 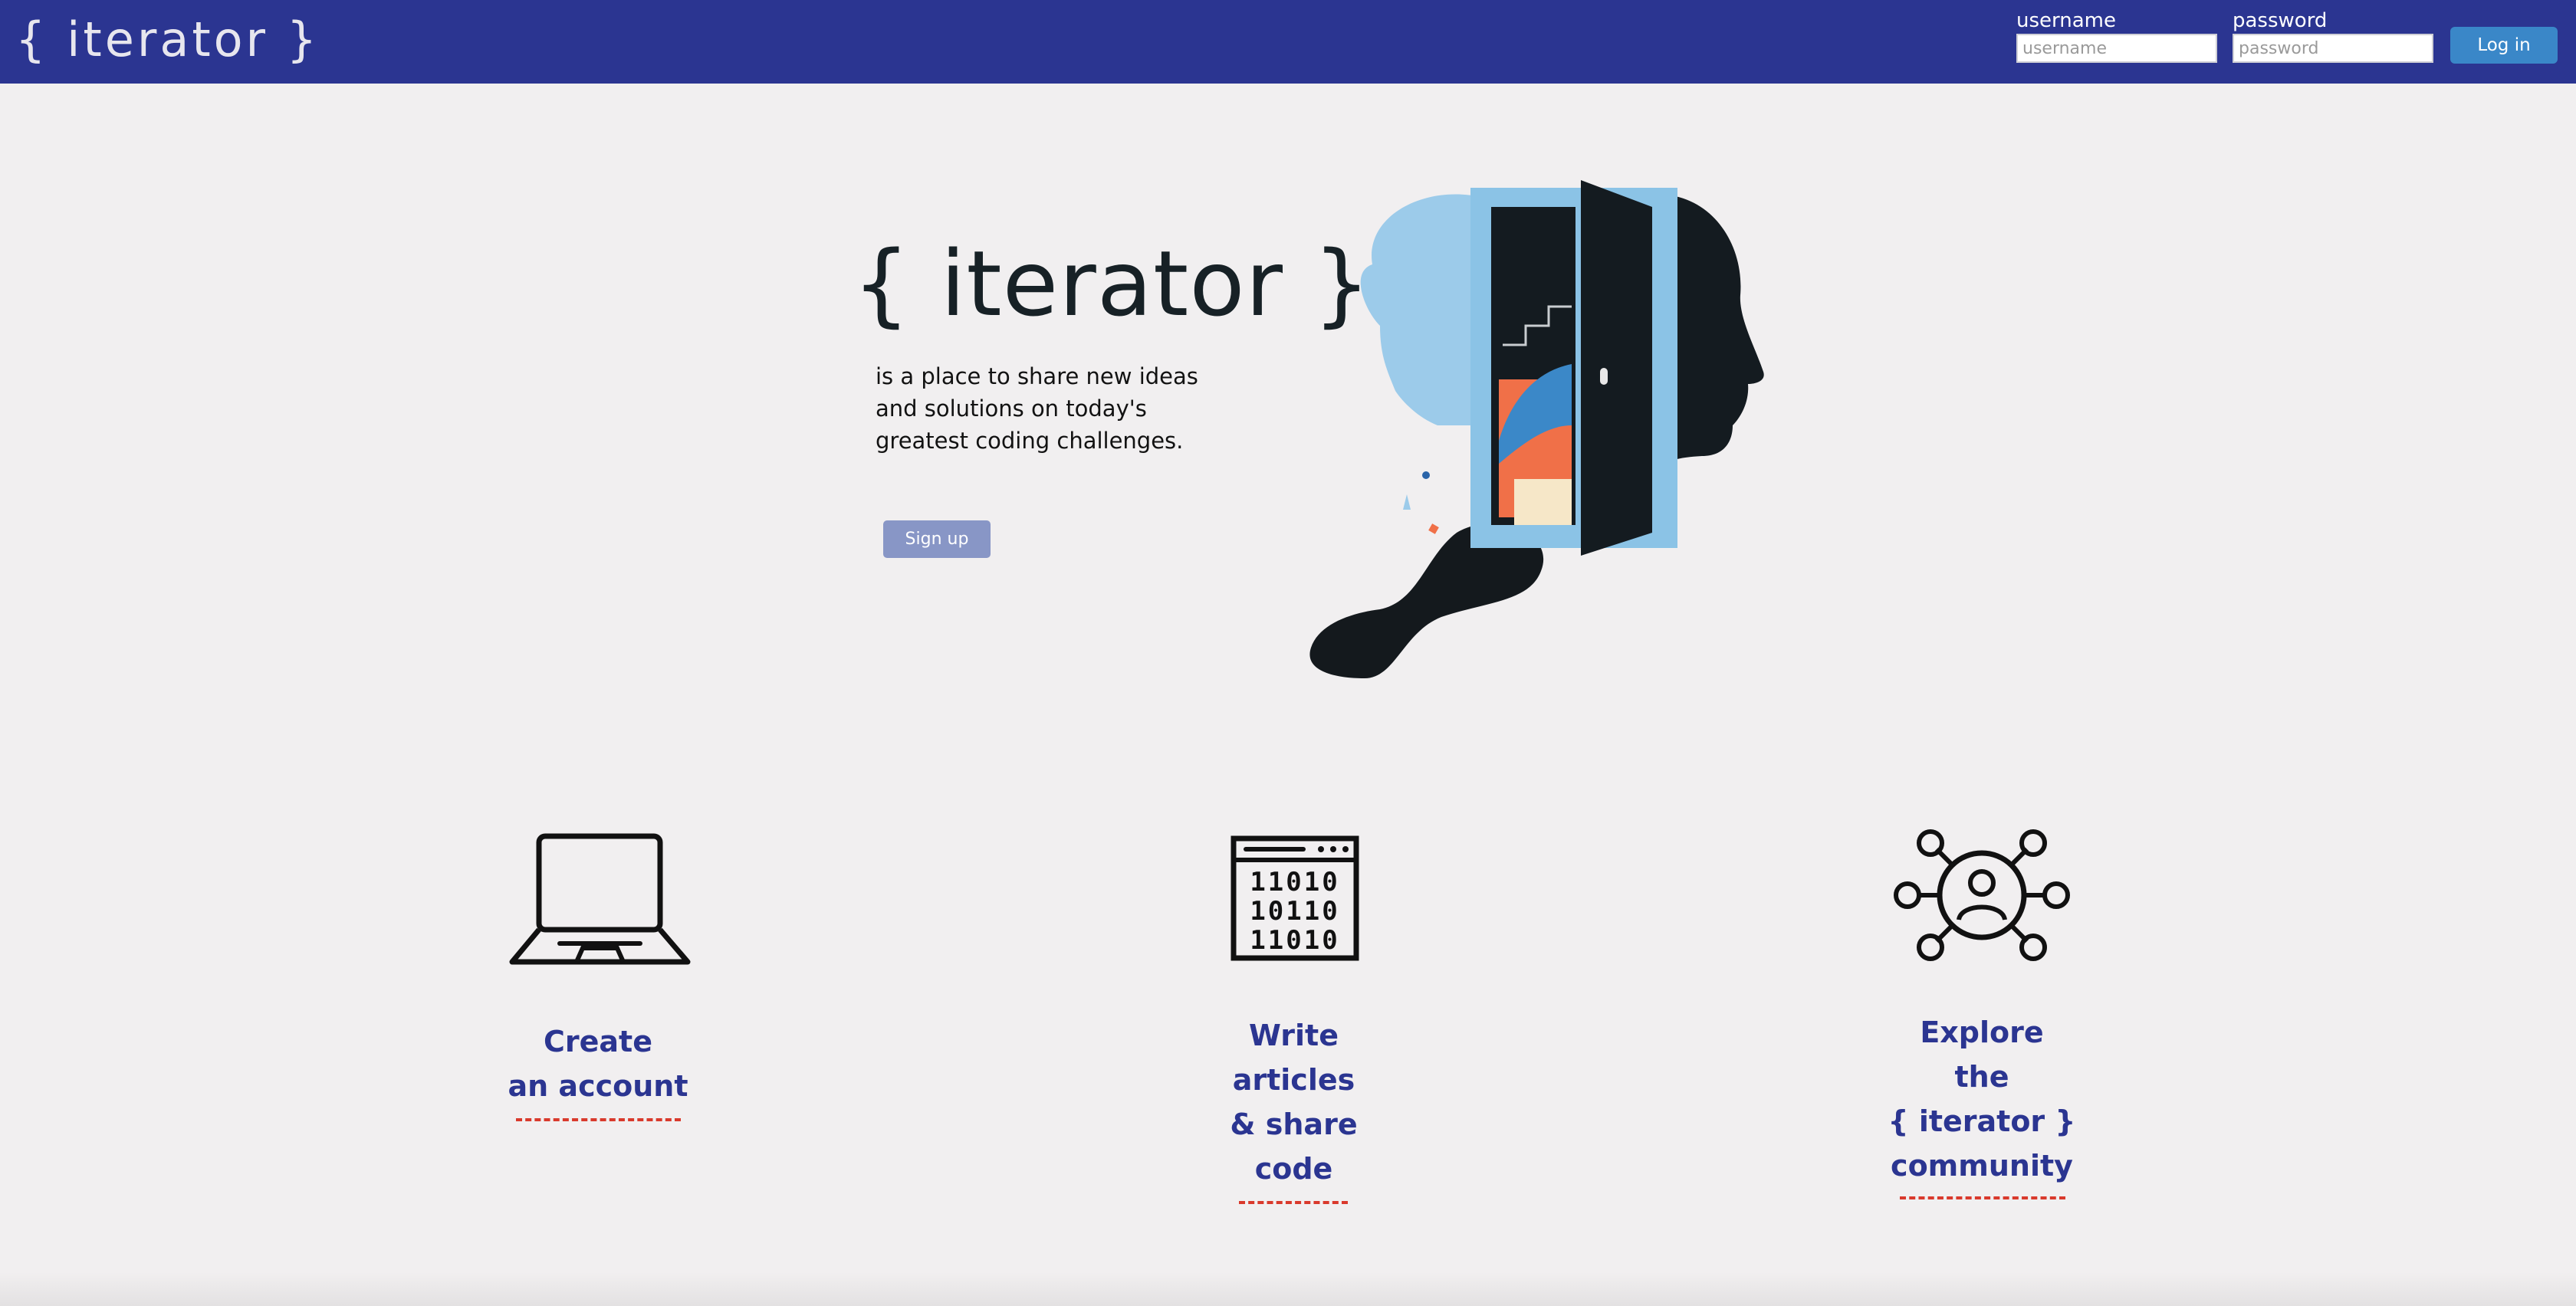 What do you see at coordinates (1982, 895) in the screenshot?
I see `community-network-icon` at bounding box center [1982, 895].